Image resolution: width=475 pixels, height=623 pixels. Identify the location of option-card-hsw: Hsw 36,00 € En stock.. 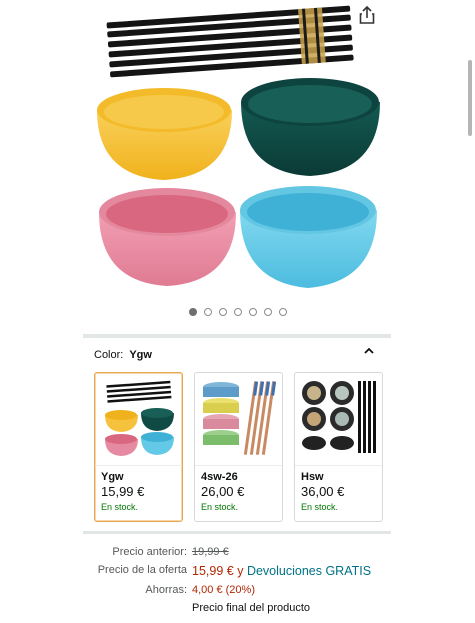
(338, 447).